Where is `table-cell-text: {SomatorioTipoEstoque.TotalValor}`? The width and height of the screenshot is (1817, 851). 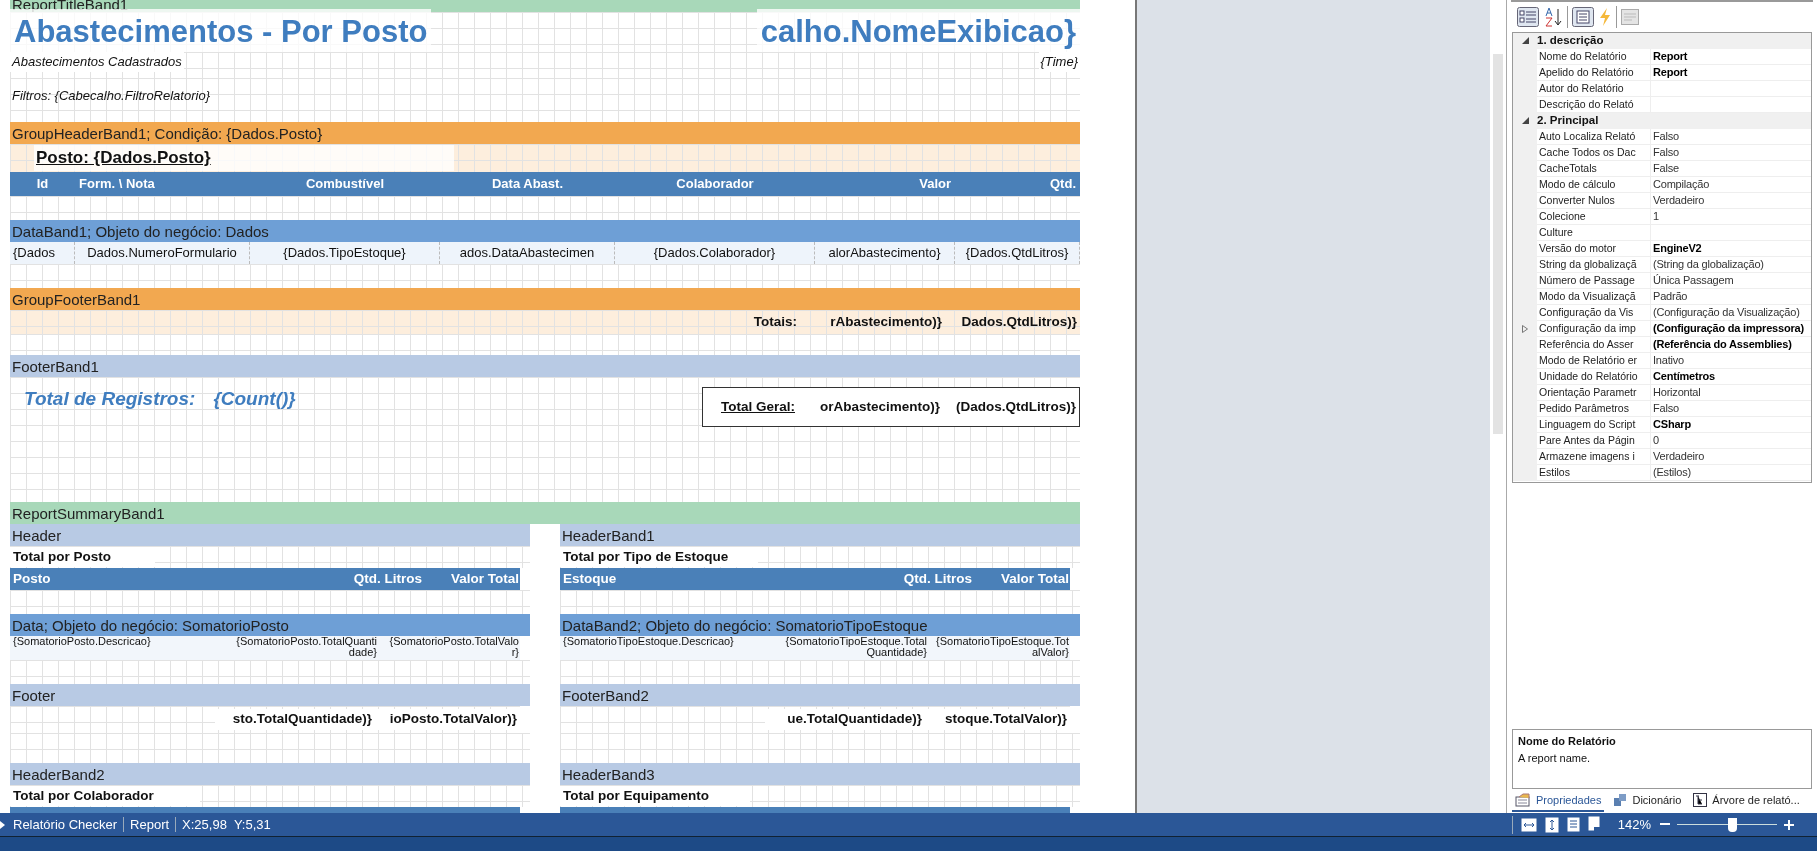 table-cell-text: {SomatorioTipoEstoque.TotalValor} is located at coordinates (1002, 648).